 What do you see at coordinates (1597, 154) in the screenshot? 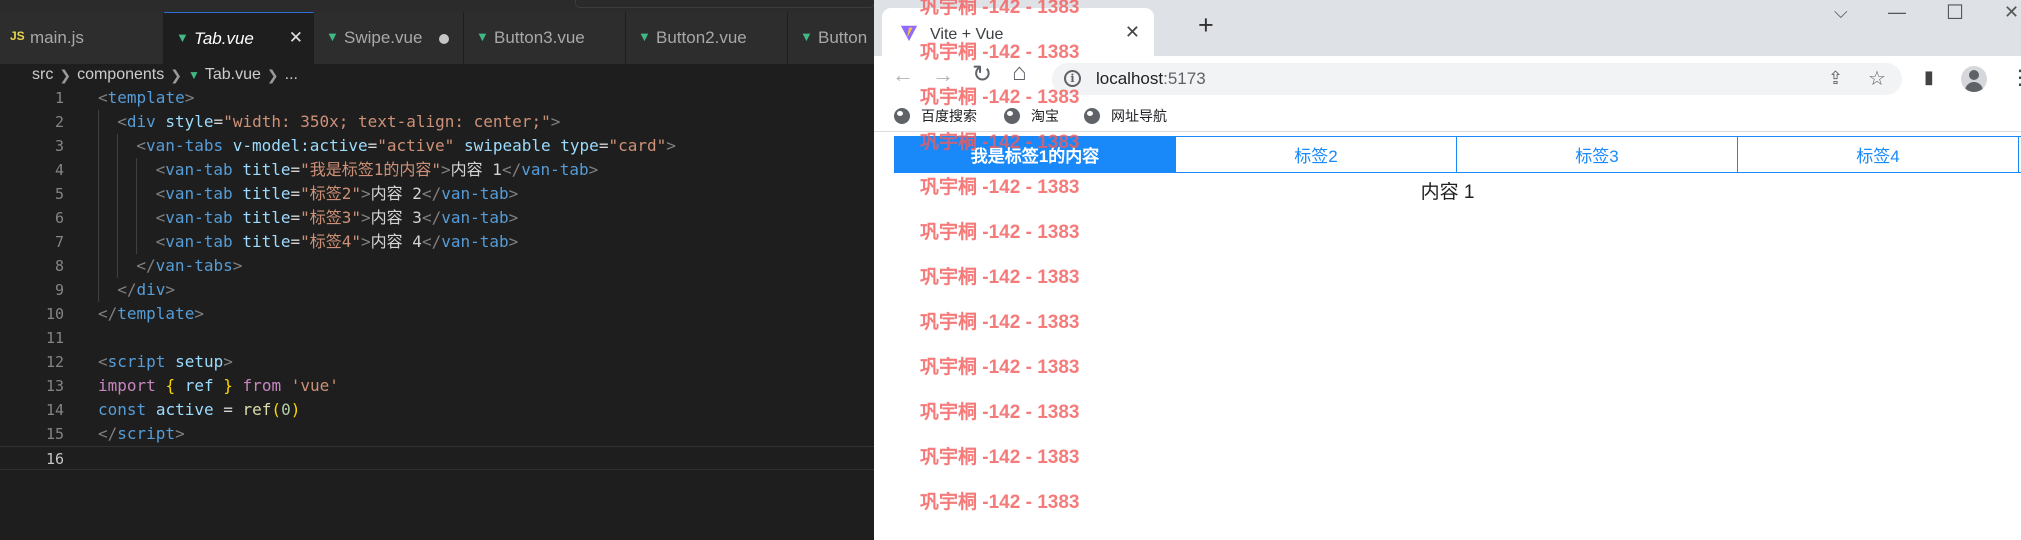
I see `tab-3: 标签3` at bounding box center [1597, 154].